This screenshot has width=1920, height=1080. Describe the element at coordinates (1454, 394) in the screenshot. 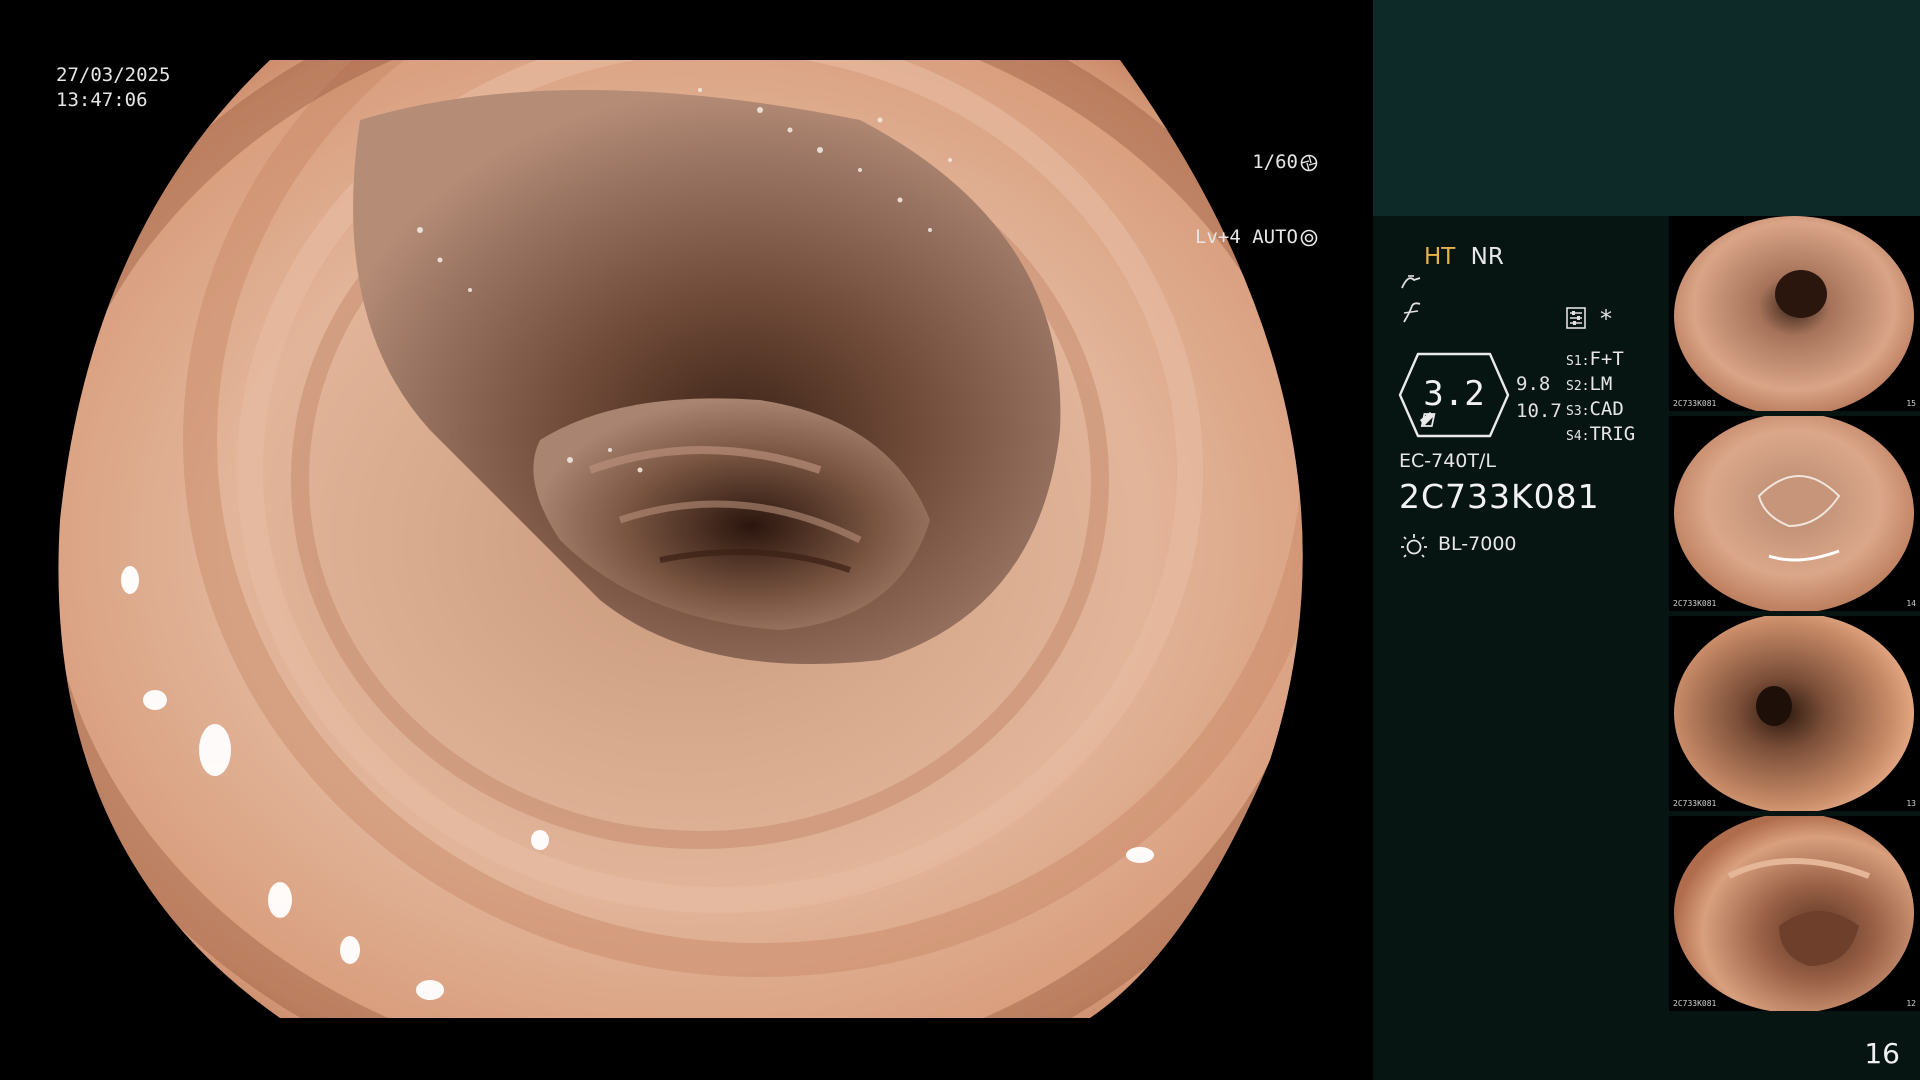

I see `zoom-value: 3.2` at that location.